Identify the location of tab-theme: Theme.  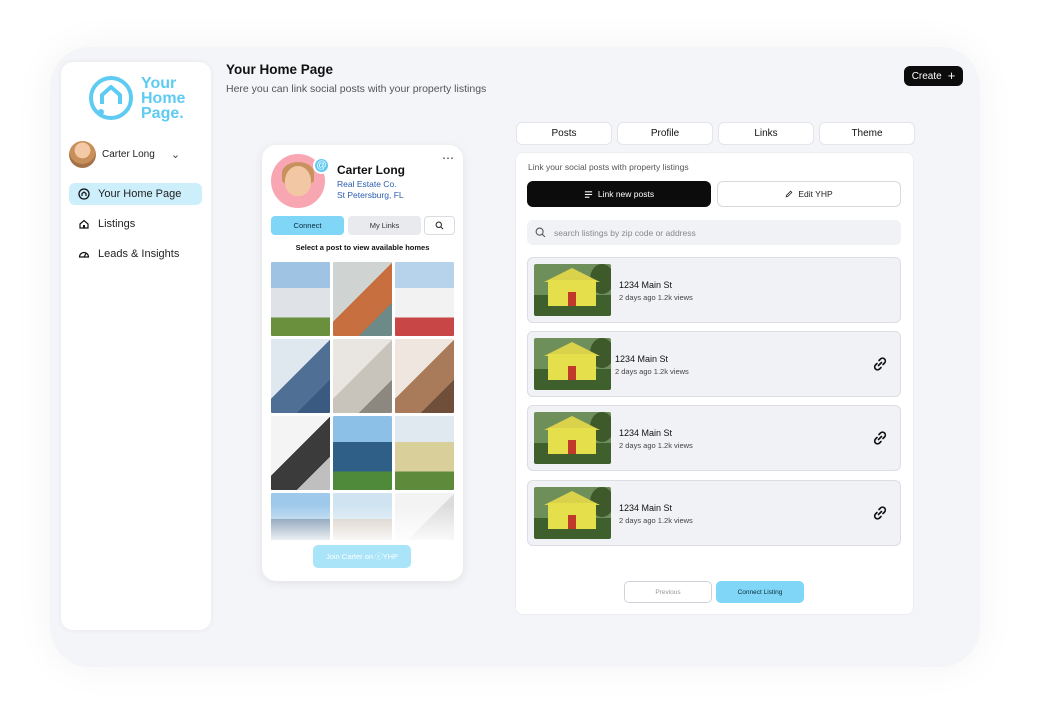
(867, 133).